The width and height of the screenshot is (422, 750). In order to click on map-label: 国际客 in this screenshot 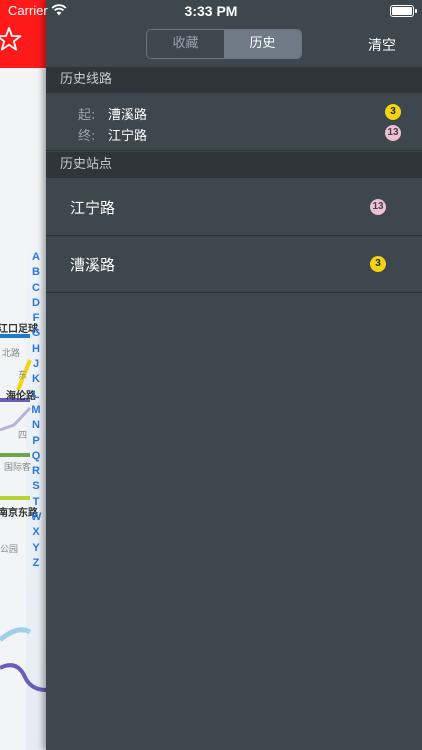, I will do `click(18, 468)`.